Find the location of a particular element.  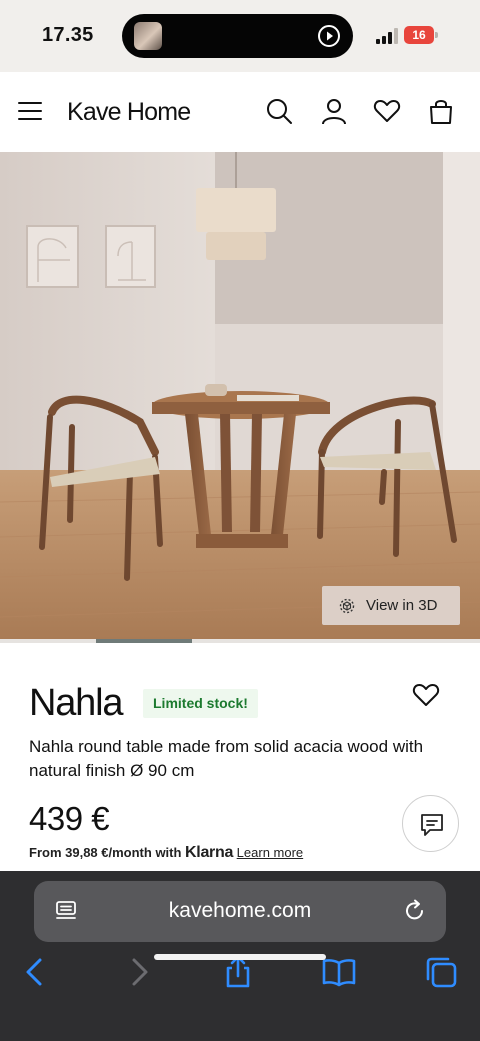

site-header: Kave Home is located at coordinates (240, 112).